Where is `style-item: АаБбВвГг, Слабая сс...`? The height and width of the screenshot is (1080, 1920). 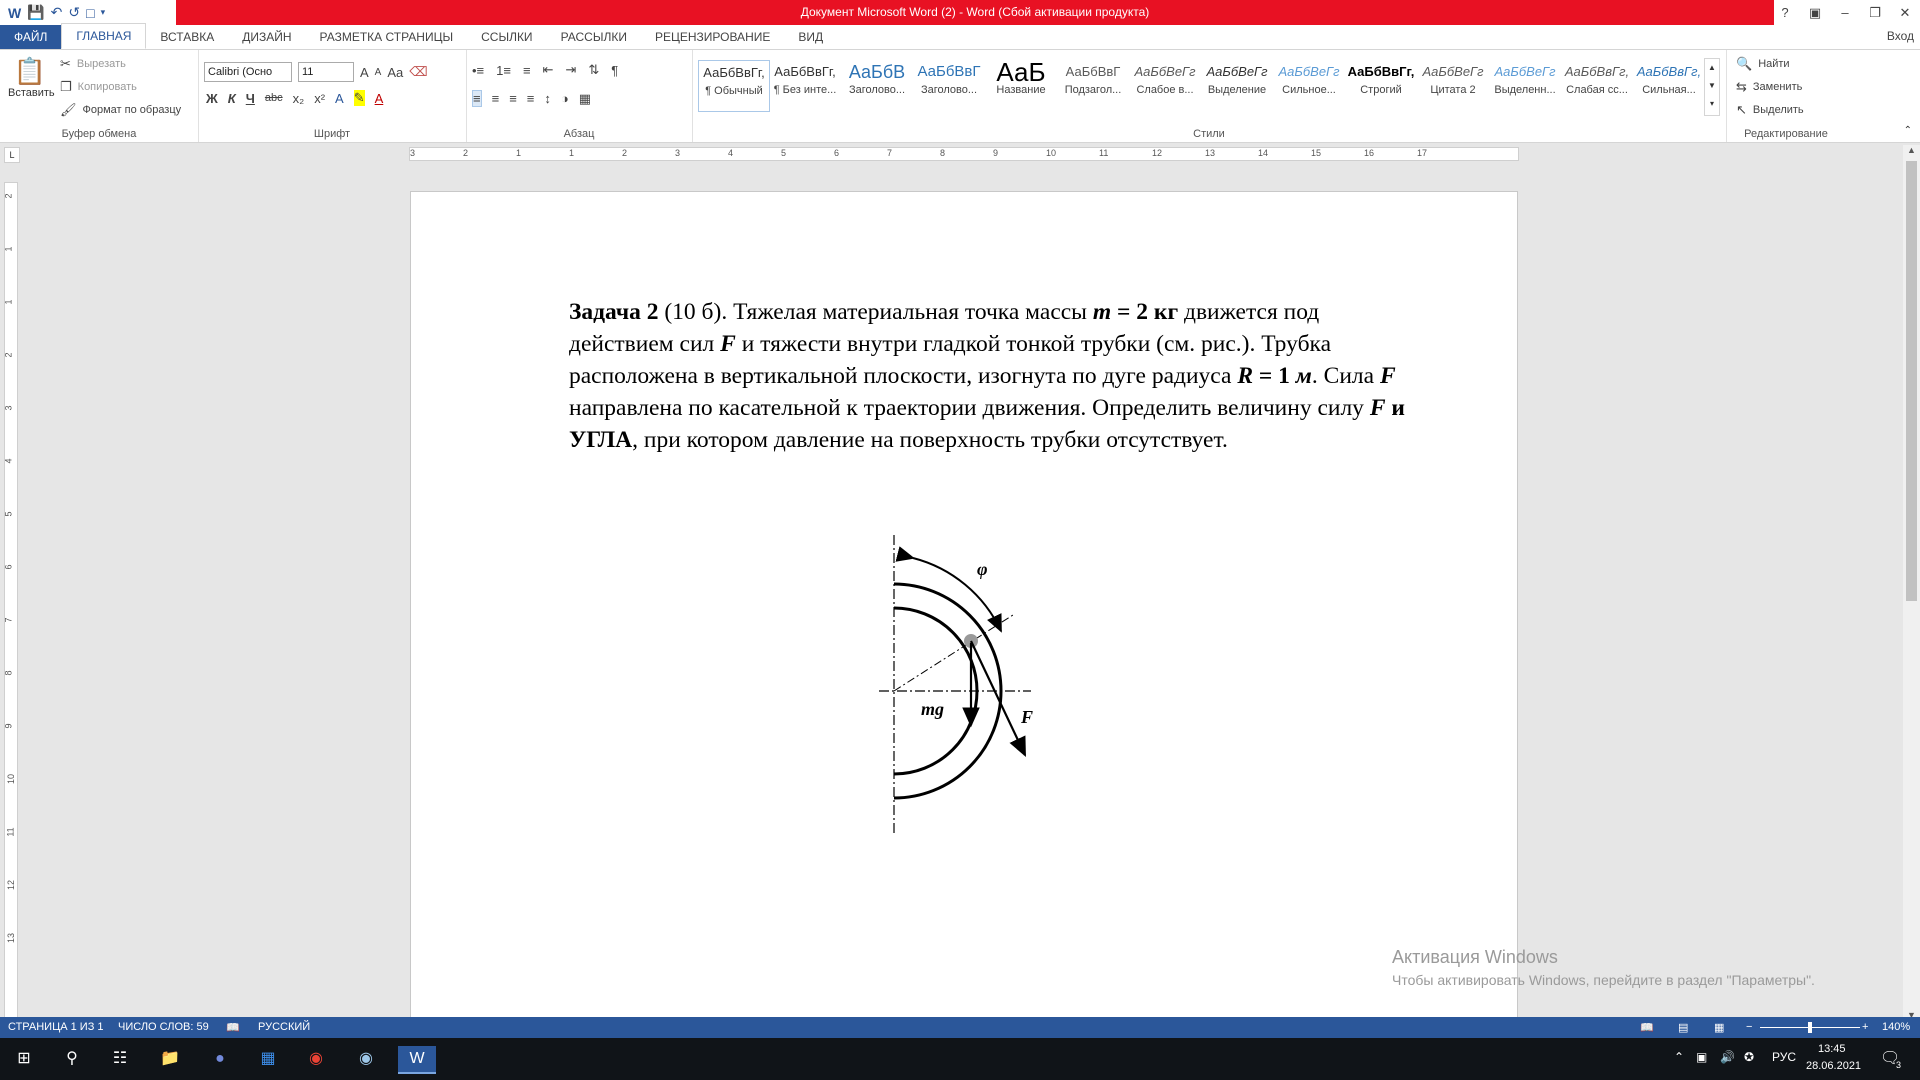
style-item: АаБбВвГг, Слабая сс... is located at coordinates (1597, 85).